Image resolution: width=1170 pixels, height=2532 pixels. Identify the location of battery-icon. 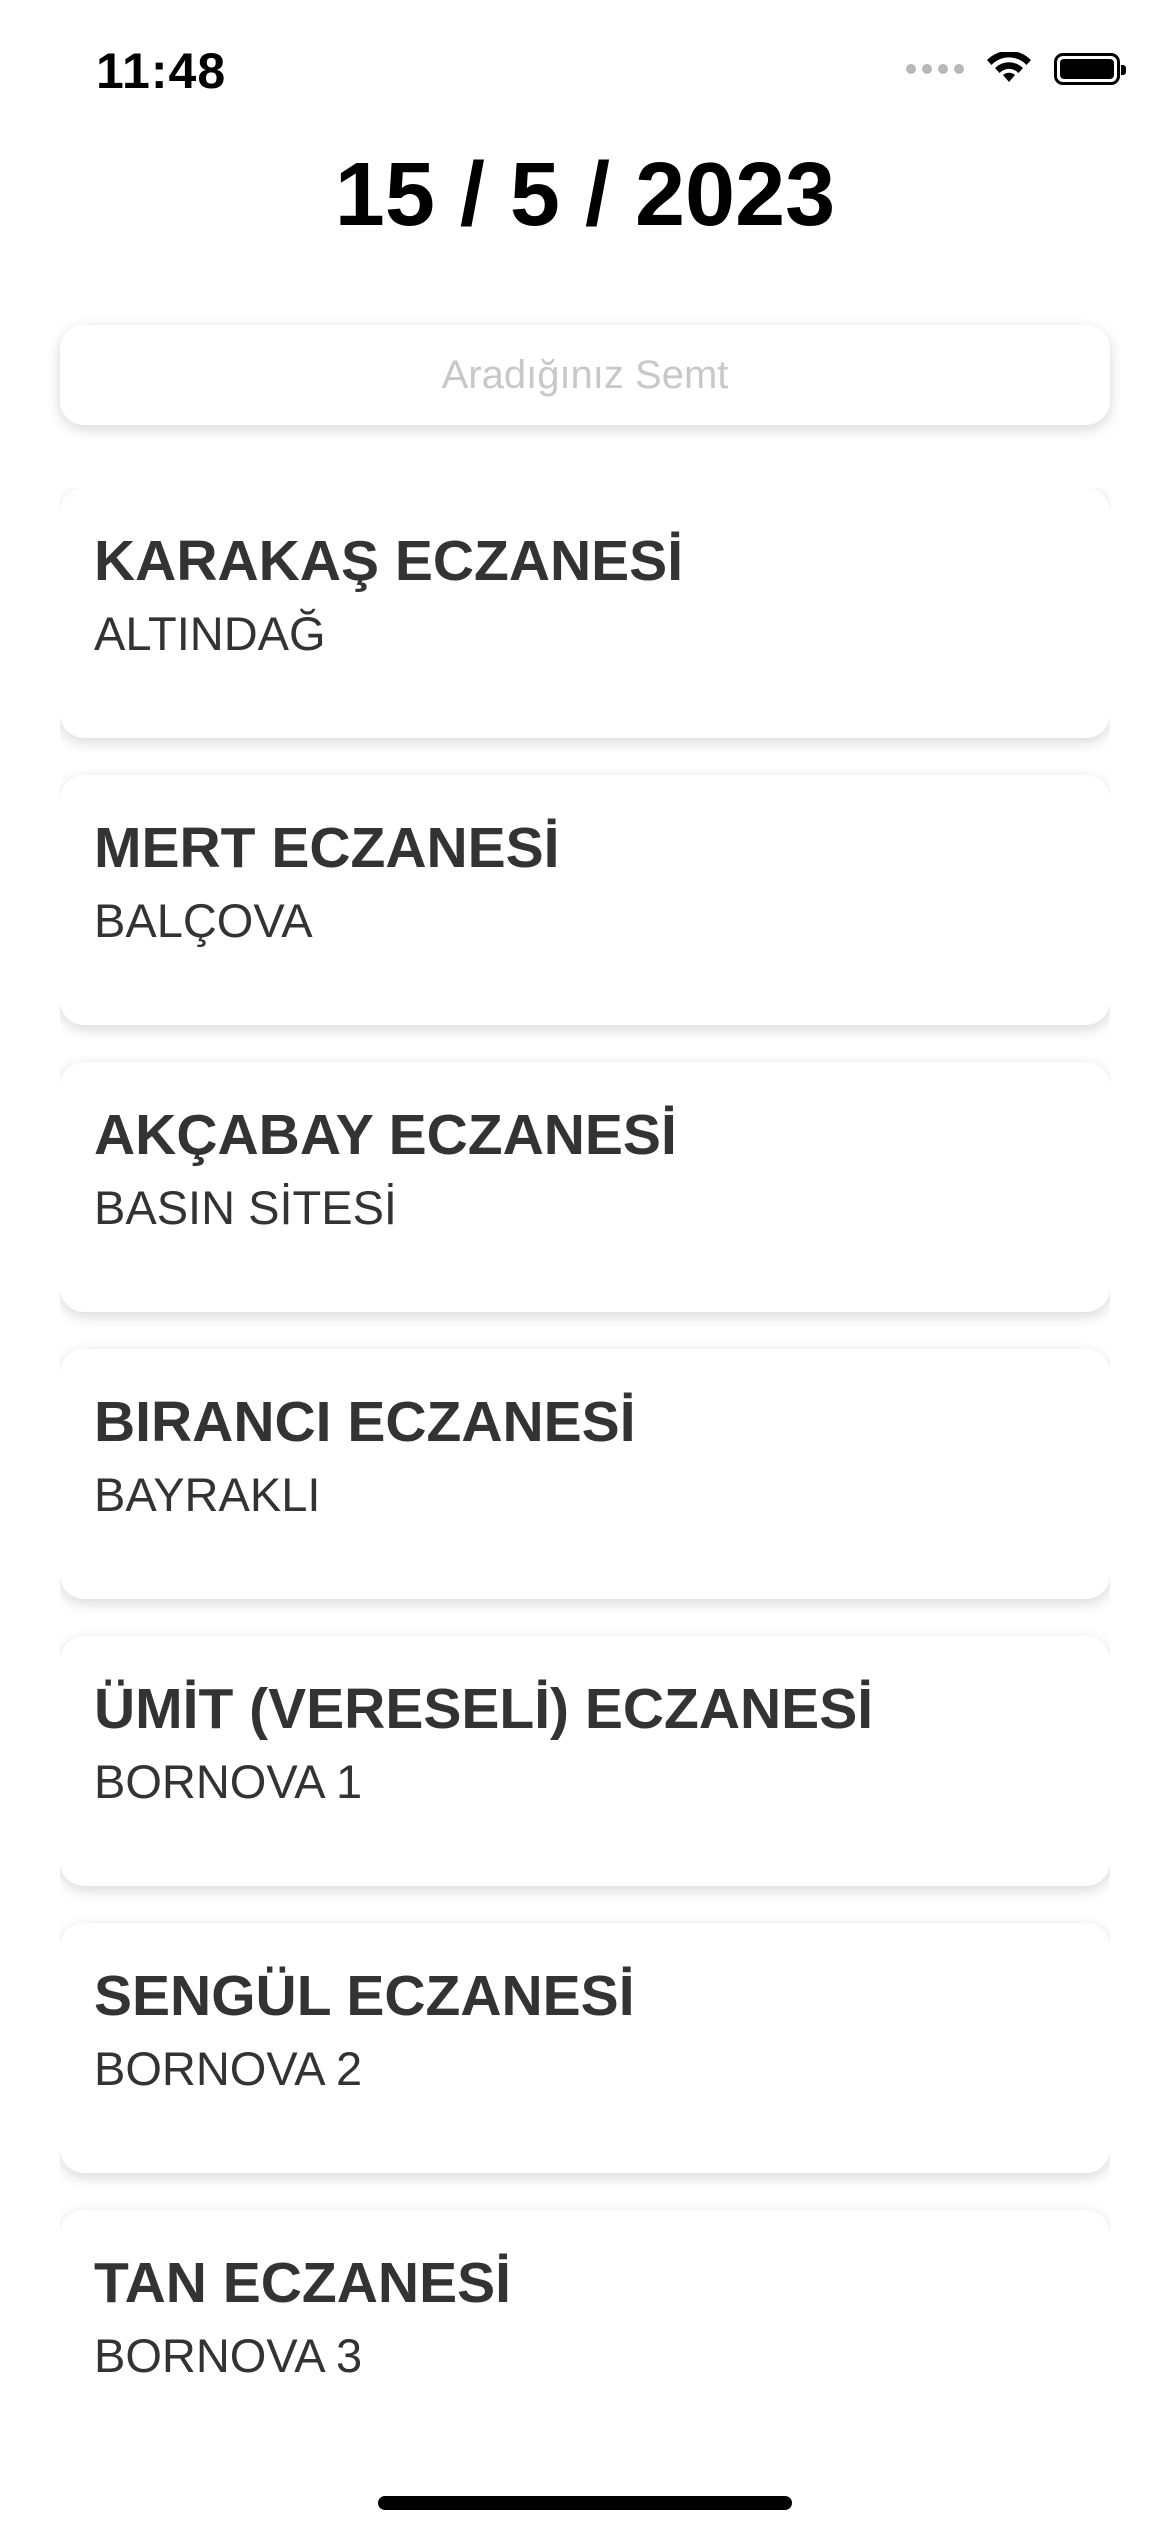
(1090, 69).